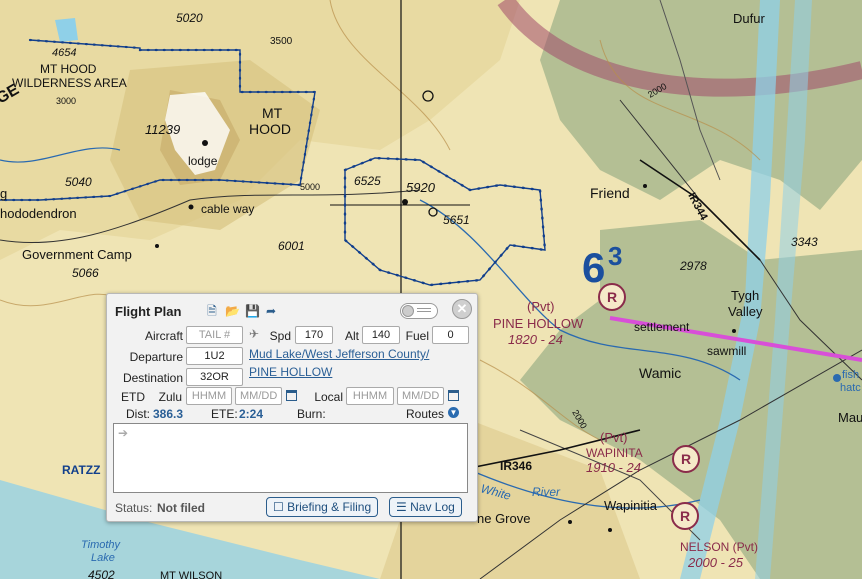 The width and height of the screenshot is (862, 579). What do you see at coordinates (254, 334) in the screenshot?
I see `airplane-icon: ✈` at bounding box center [254, 334].